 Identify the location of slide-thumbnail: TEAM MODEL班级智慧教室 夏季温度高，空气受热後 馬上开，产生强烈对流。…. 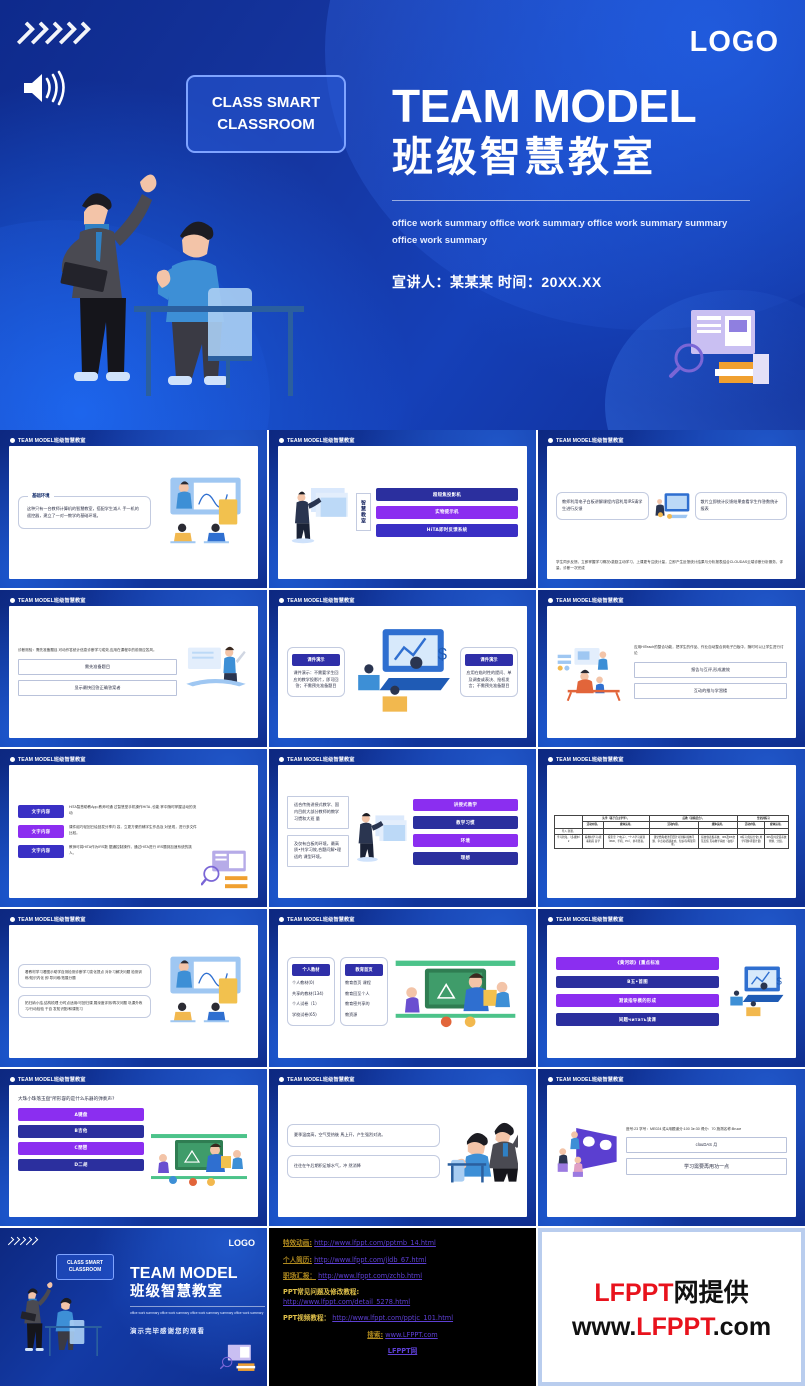
(402, 1147).